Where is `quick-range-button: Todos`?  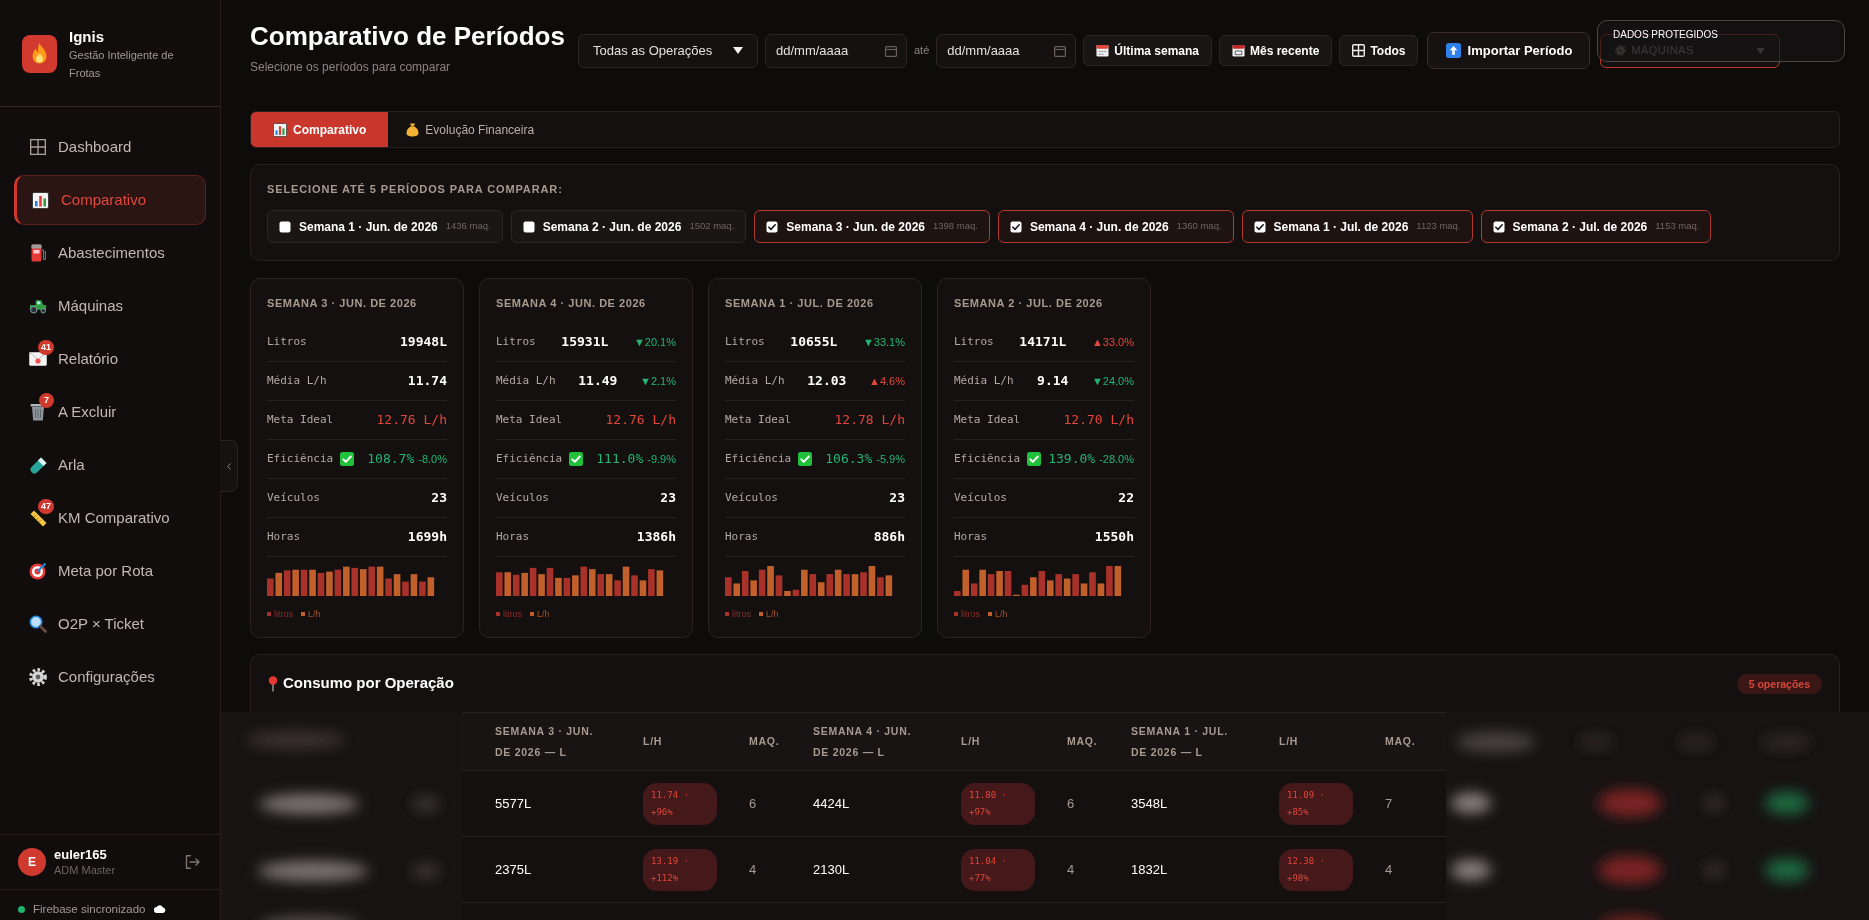 quick-range-button: Todos is located at coordinates (1379, 50).